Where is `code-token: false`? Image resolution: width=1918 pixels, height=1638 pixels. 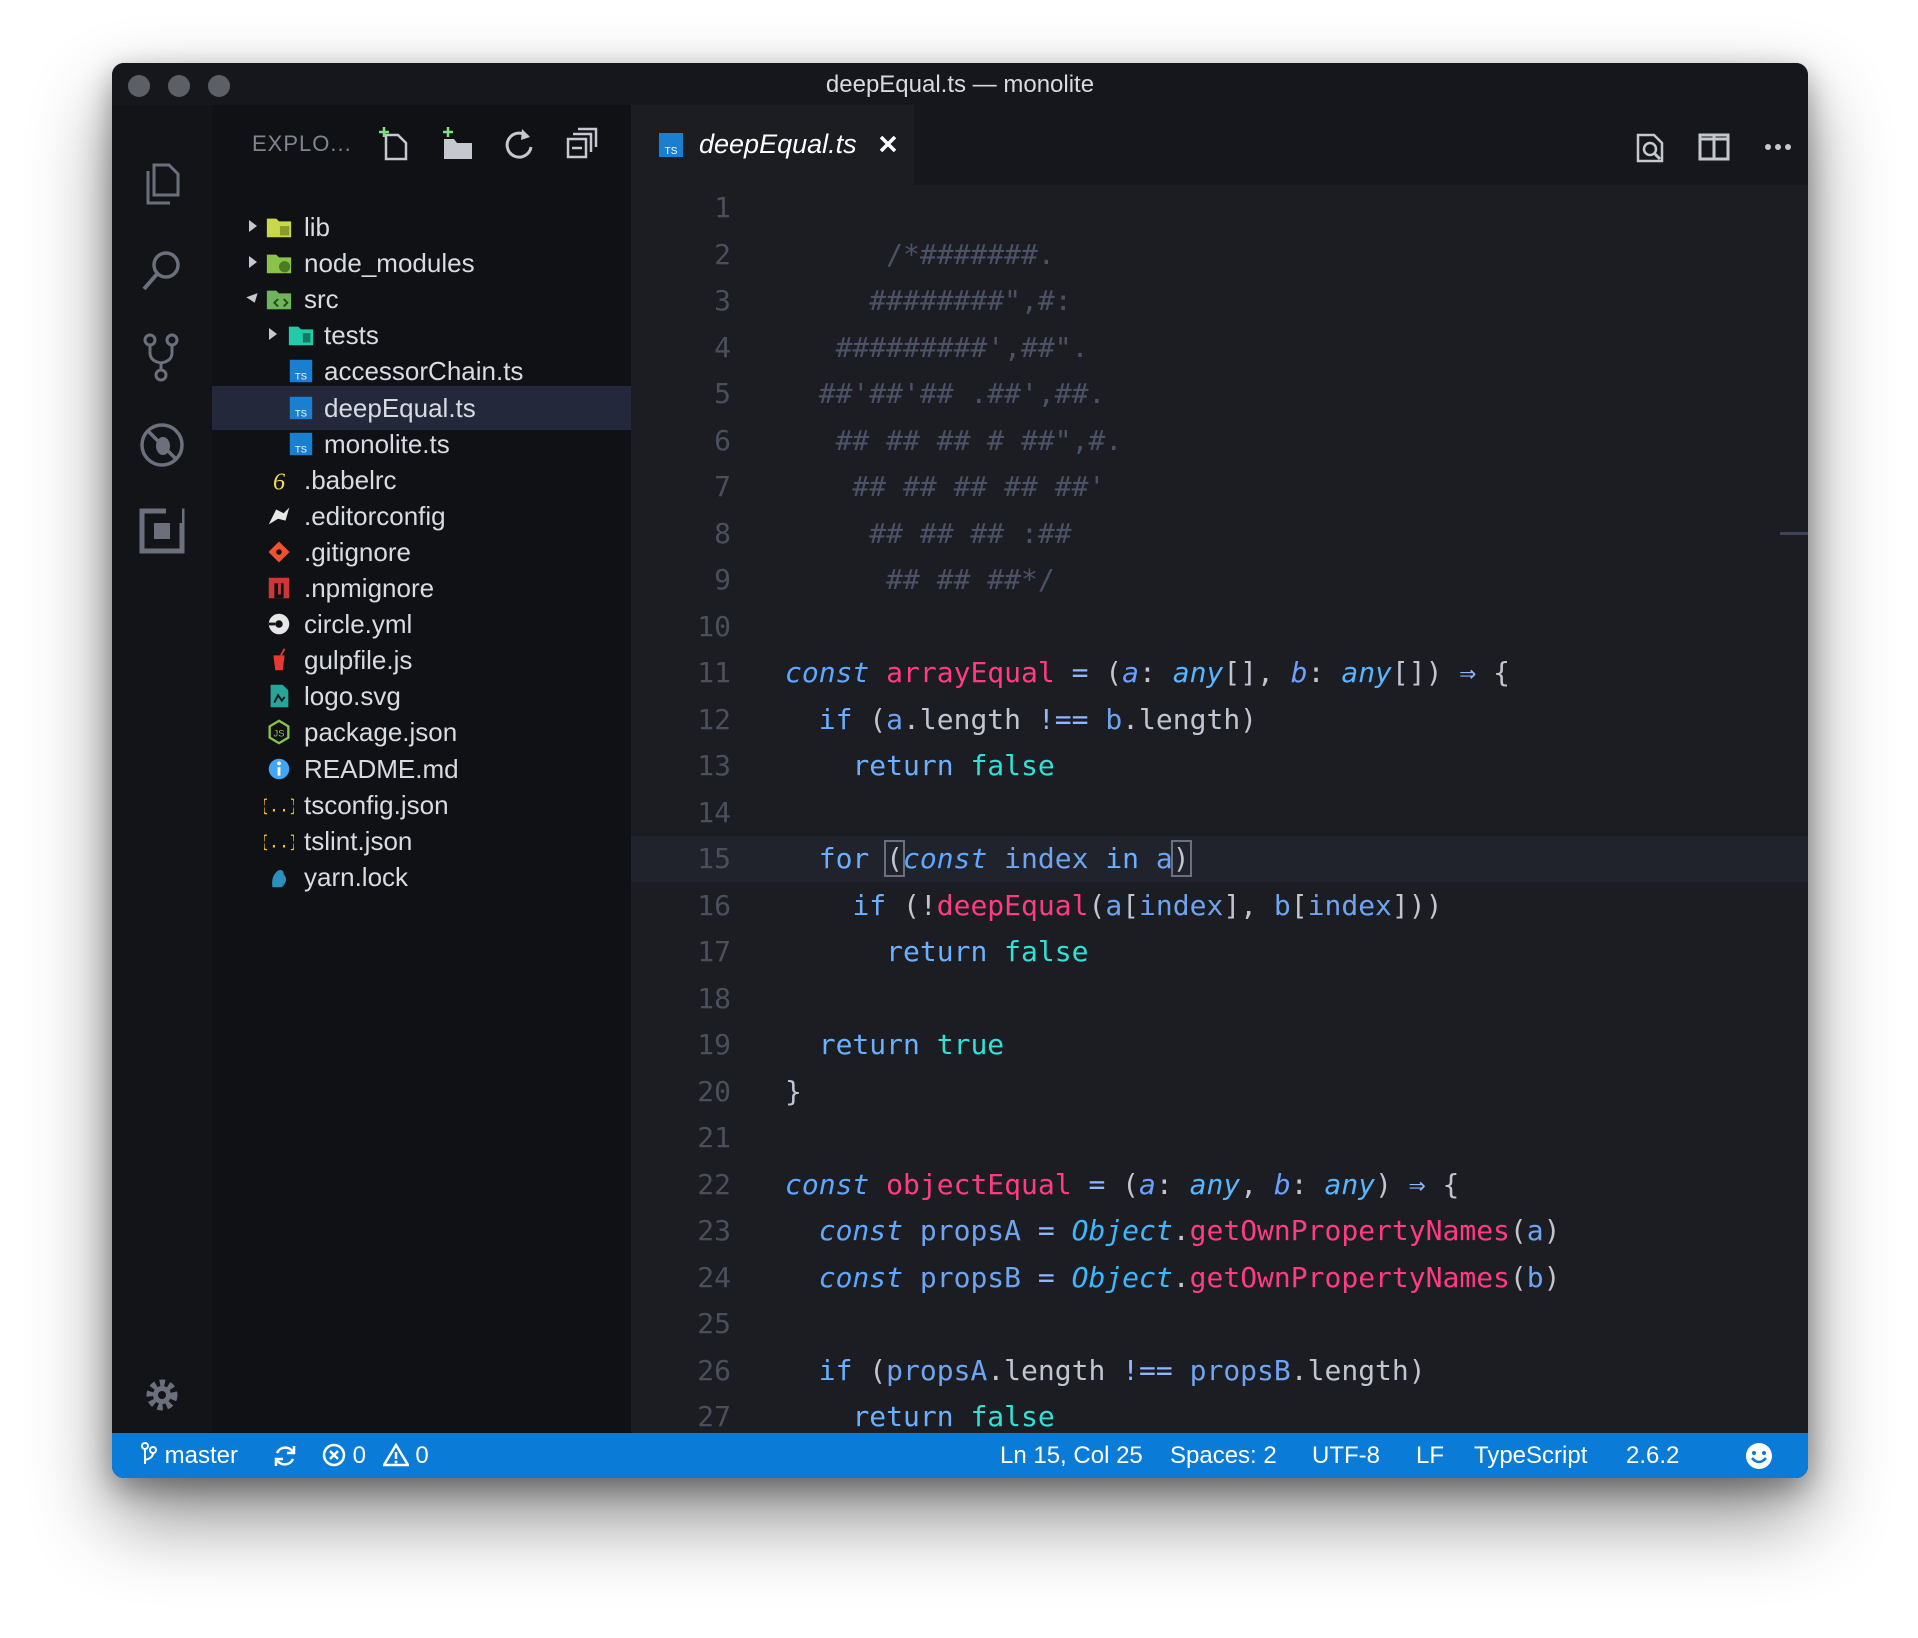 code-token: false is located at coordinates (1012, 1416).